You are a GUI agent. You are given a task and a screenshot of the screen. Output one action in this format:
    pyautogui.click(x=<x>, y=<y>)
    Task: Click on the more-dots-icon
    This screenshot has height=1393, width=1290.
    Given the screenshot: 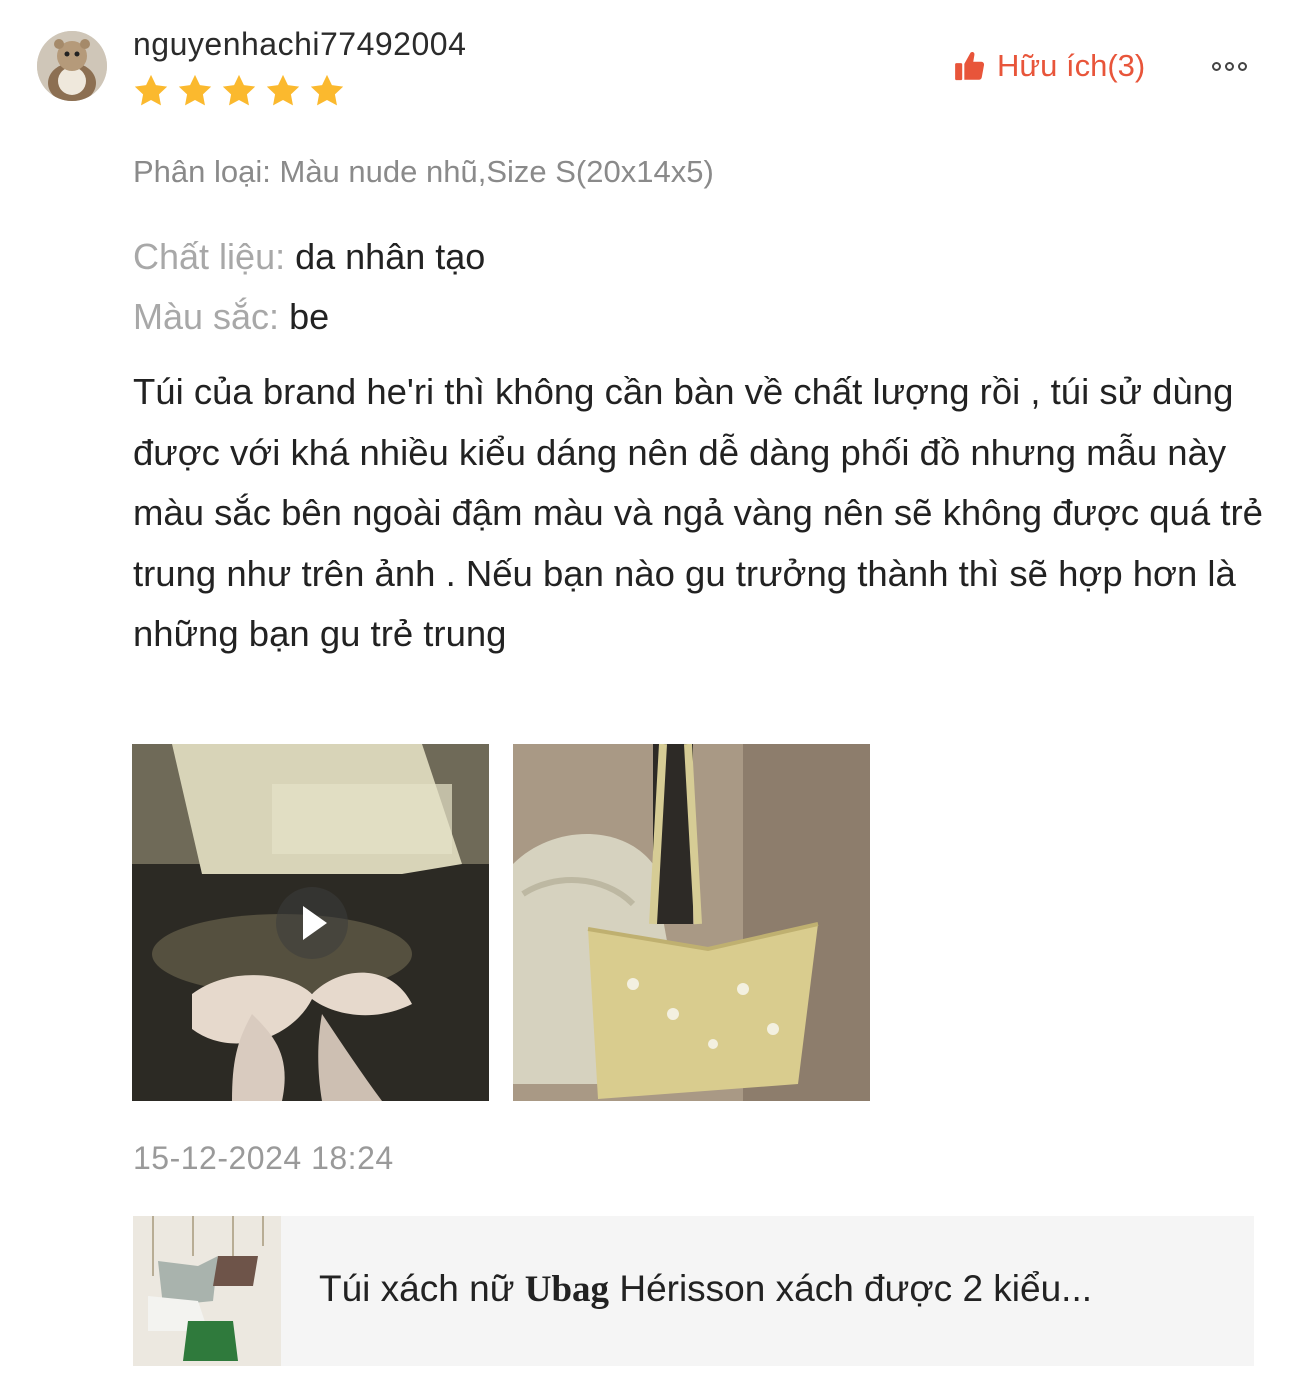 What is the action you would take?
    pyautogui.click(x=1216, y=66)
    